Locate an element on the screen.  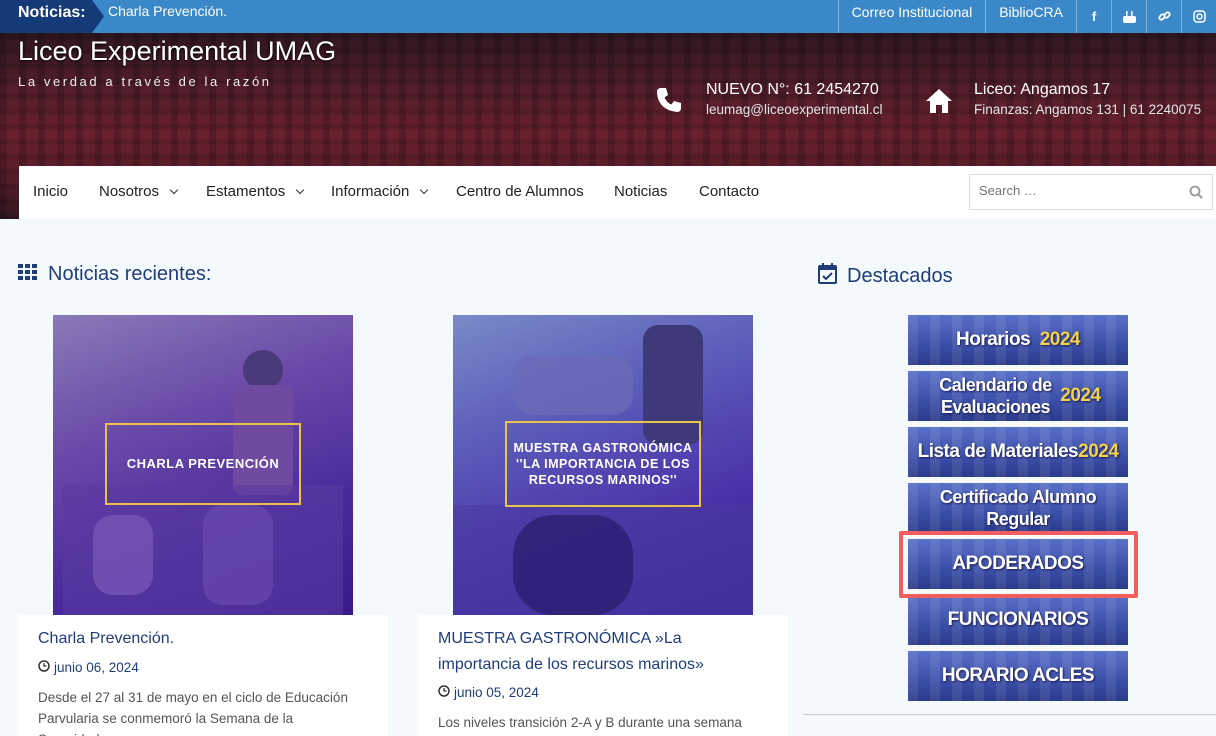
funcionarios-banner: FUNCIONARIOS is located at coordinates (1018, 620).